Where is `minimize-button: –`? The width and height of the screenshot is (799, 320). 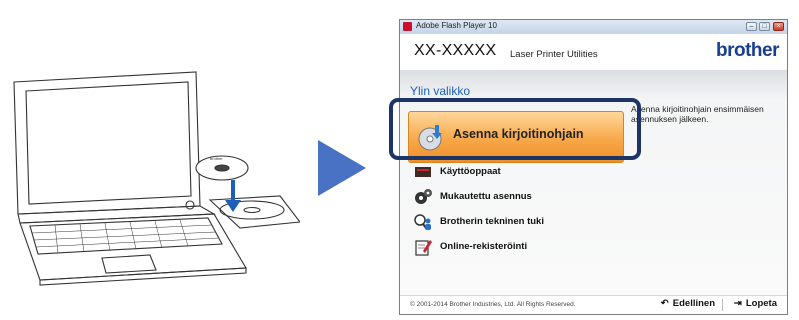
minimize-button: – is located at coordinates (751, 26).